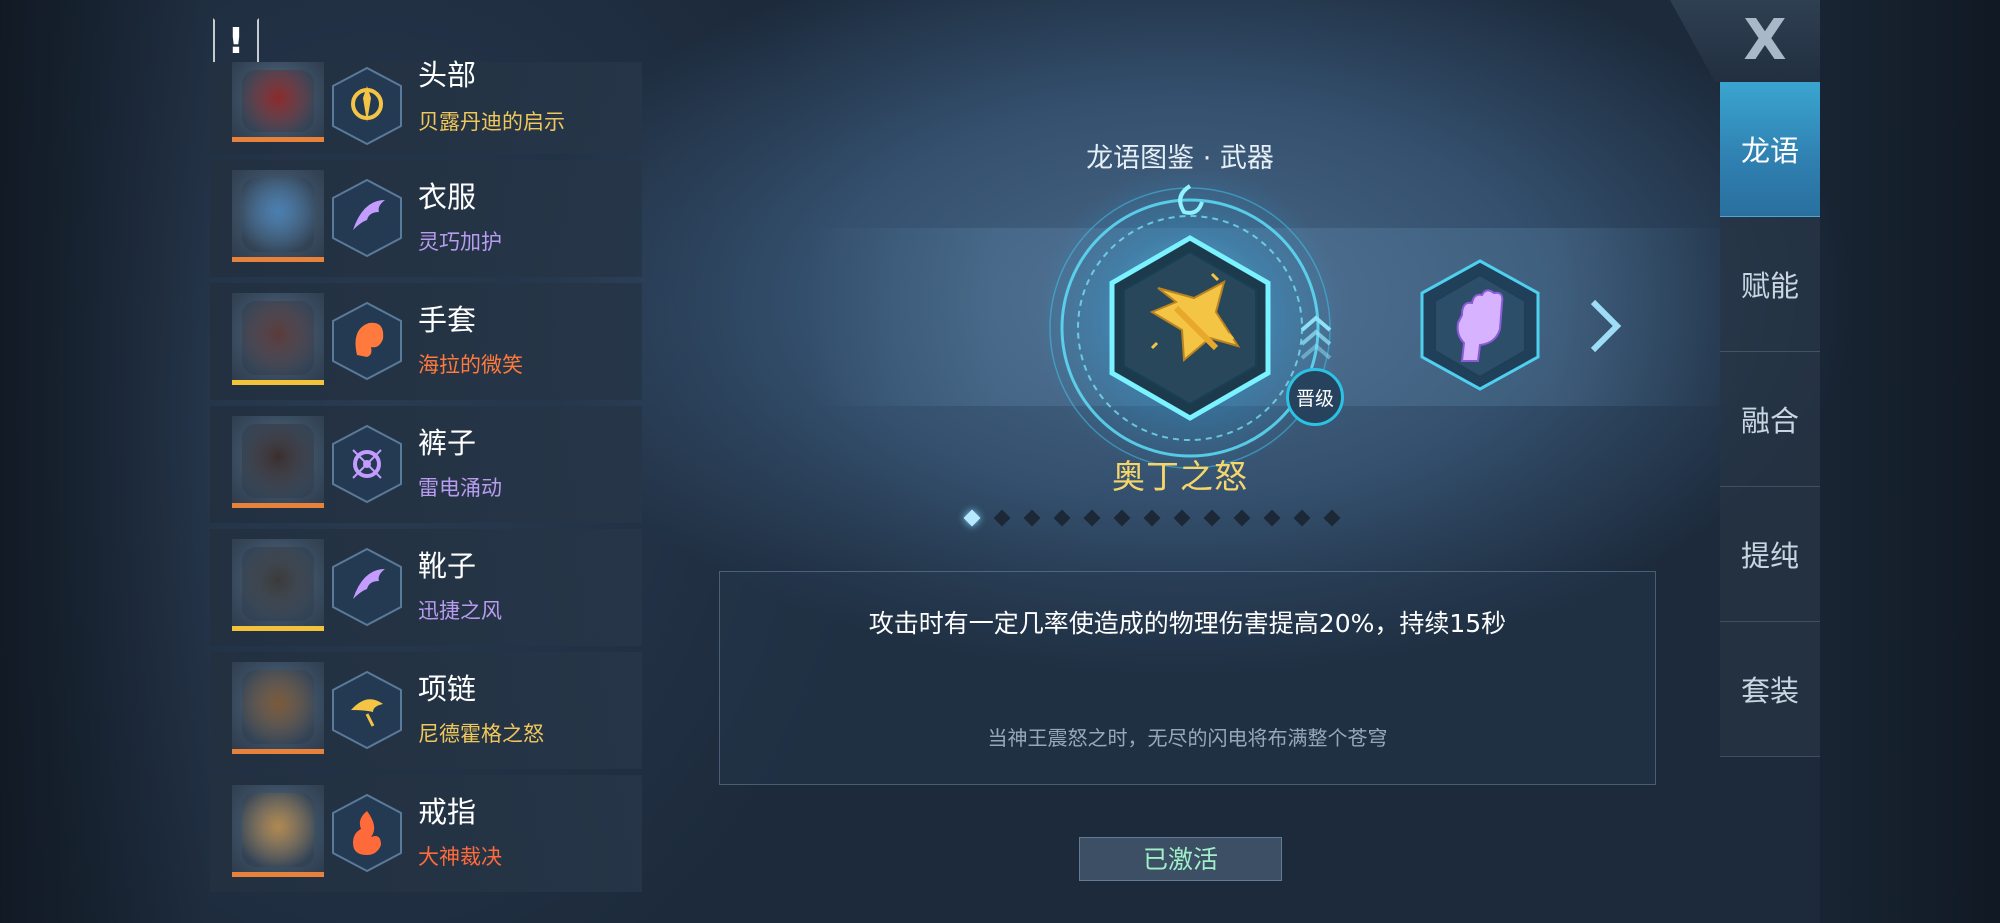  Describe the element at coordinates (1770, 284) in the screenshot. I see `tab-1: 赋能` at that location.